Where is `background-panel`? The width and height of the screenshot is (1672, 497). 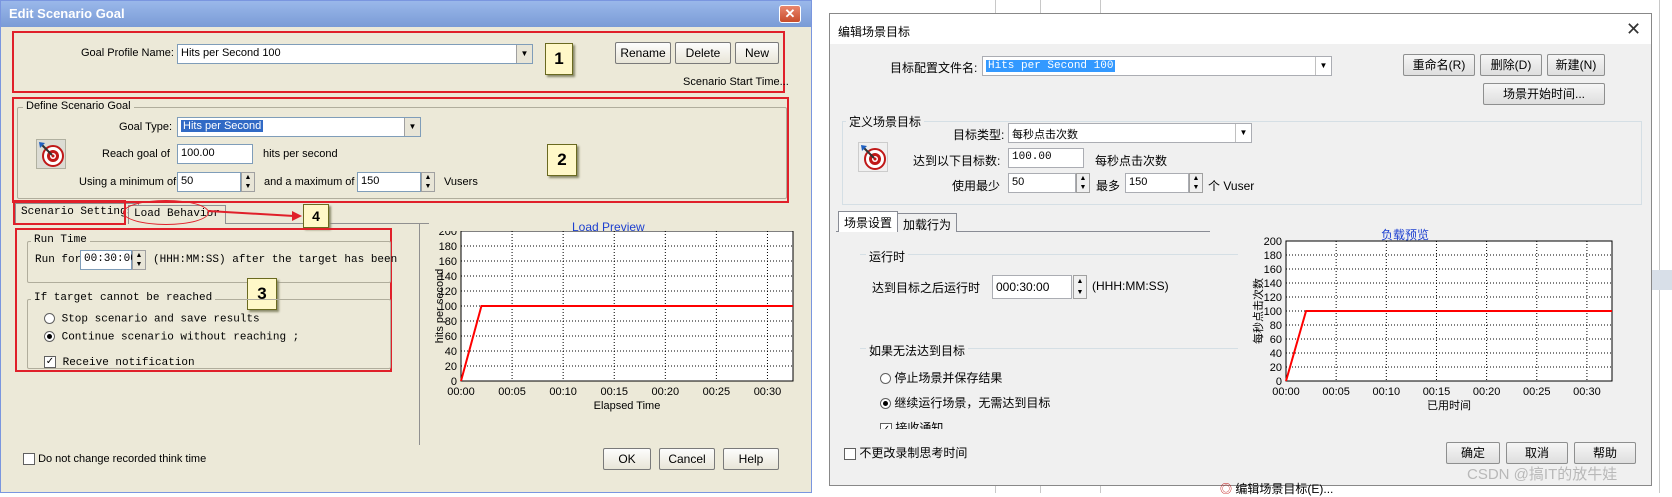 background-panel is located at coordinates (1662, 280).